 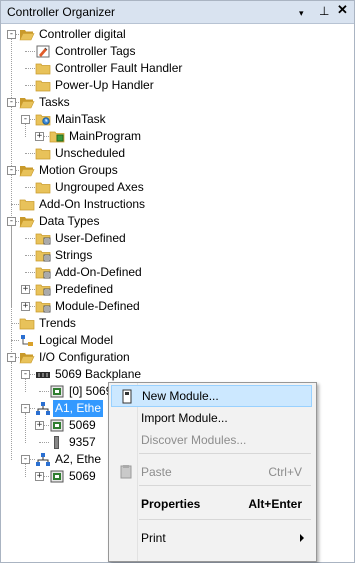 I want to click on tree-node-label: I/O Configuration, so click(x=84, y=357).